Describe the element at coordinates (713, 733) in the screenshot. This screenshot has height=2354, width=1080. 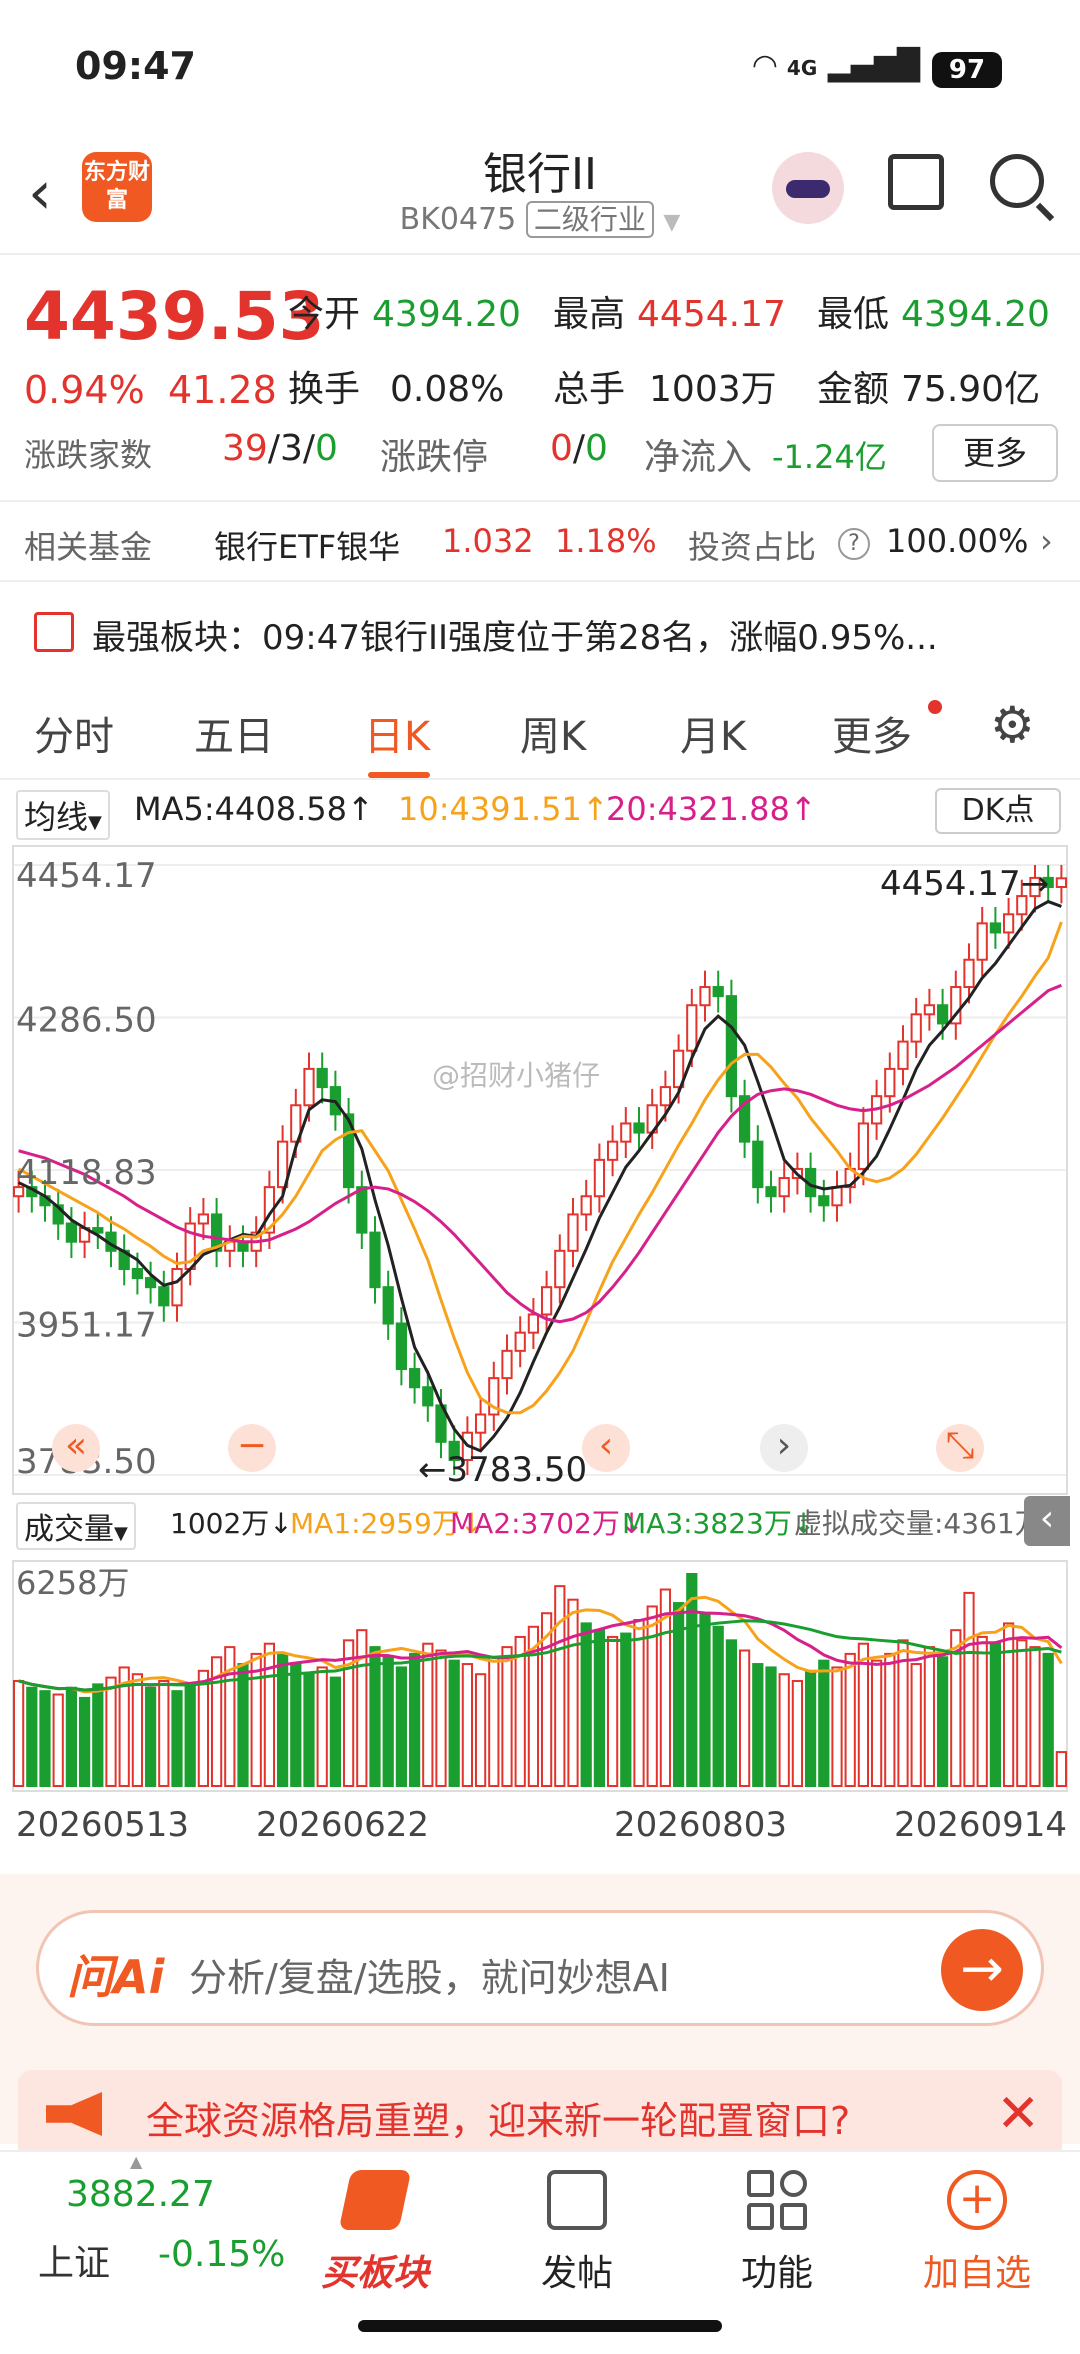
I see `tab-monthly-k: 月K` at that location.